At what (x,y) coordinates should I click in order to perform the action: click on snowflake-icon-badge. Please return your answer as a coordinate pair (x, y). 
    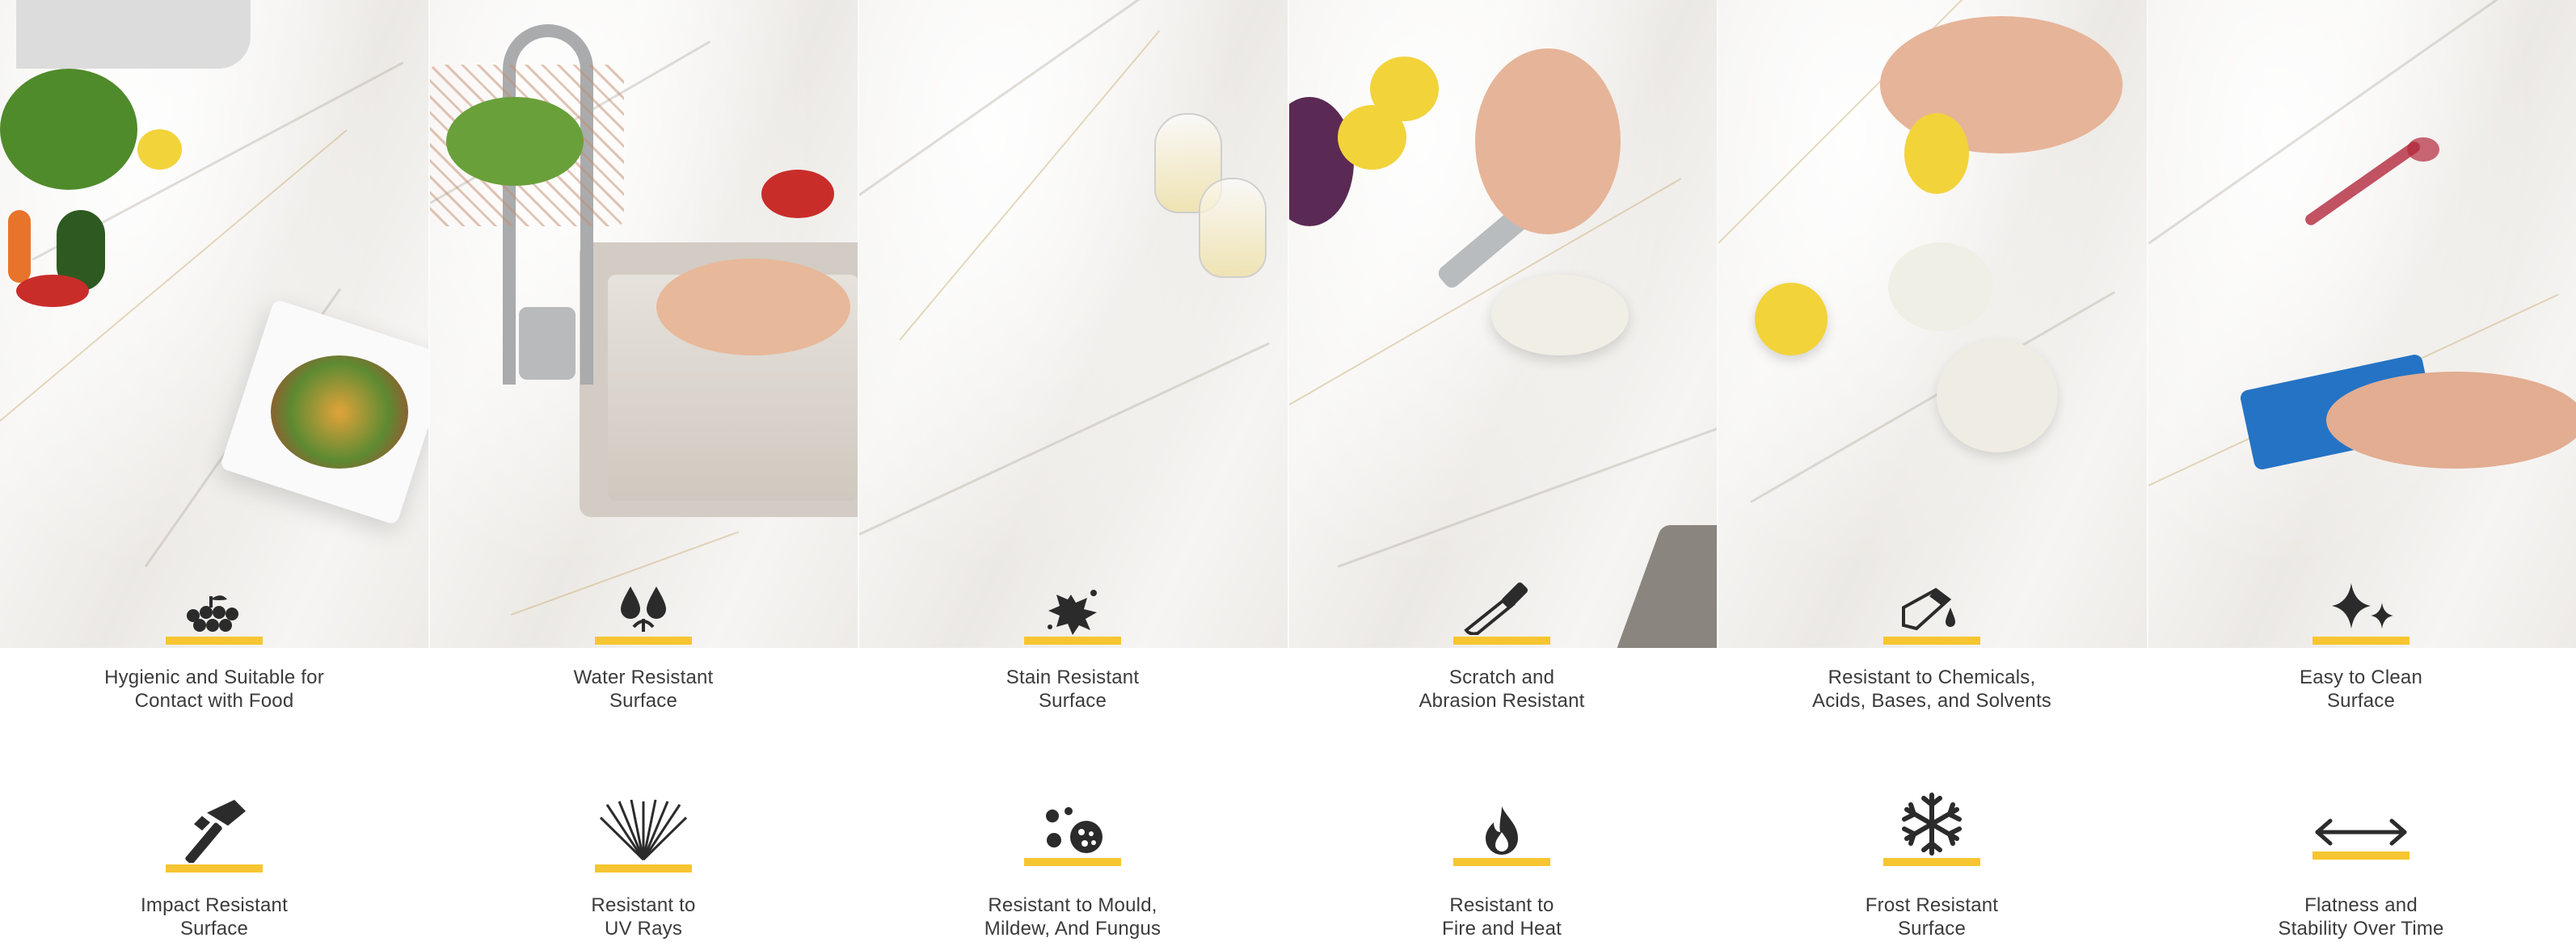
    Looking at the image, I should click on (1931, 829).